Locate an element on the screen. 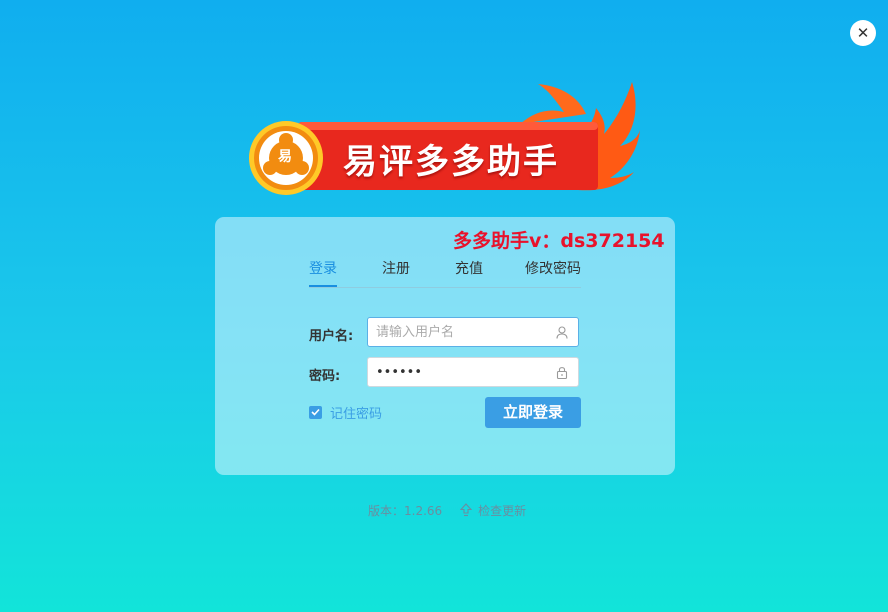 Image resolution: width=888 pixels, height=612 pixels. footer: 版本：1.2.66 检查更新 is located at coordinates (447, 510).